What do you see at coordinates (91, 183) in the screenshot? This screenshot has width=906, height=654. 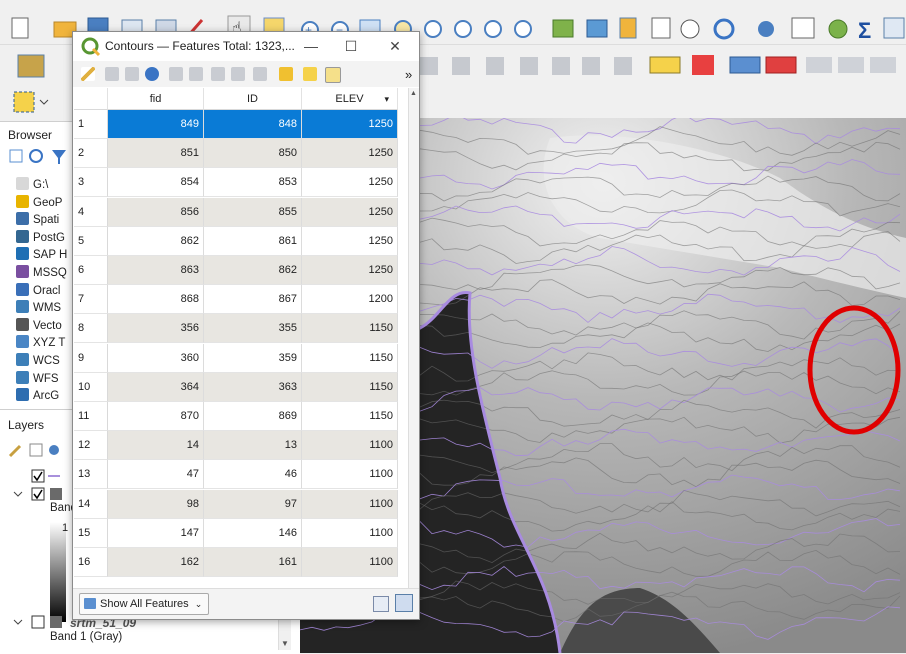 I see `row-number: 3` at bounding box center [91, 183].